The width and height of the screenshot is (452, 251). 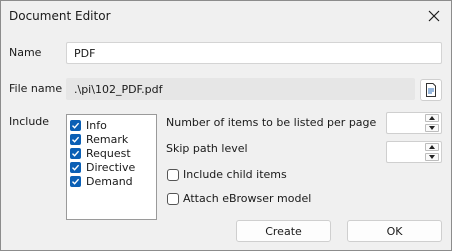 I want to click on include-child-items-label: Include child items, so click(x=235, y=174).